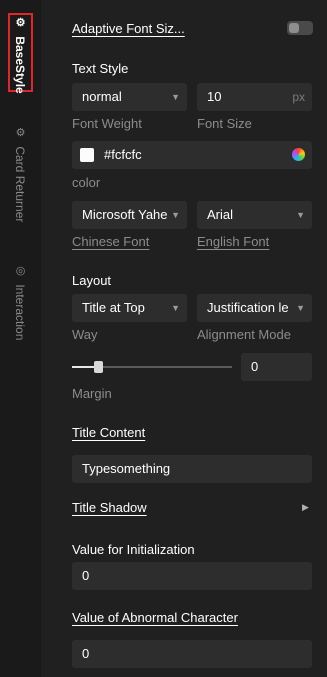  I want to click on chinese-font-value: Microsoft Yahe, so click(125, 214).